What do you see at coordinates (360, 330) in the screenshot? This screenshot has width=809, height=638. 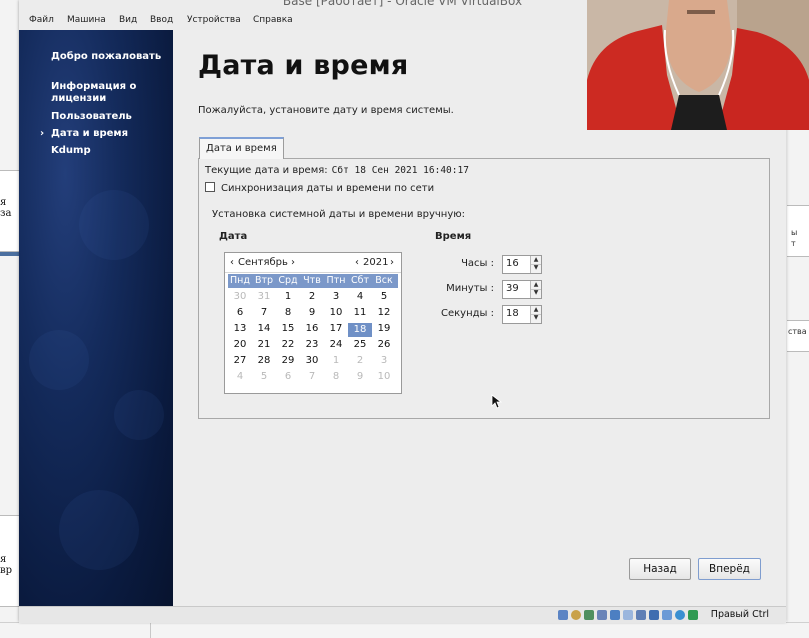 I see `calendar-day: 18` at bounding box center [360, 330].